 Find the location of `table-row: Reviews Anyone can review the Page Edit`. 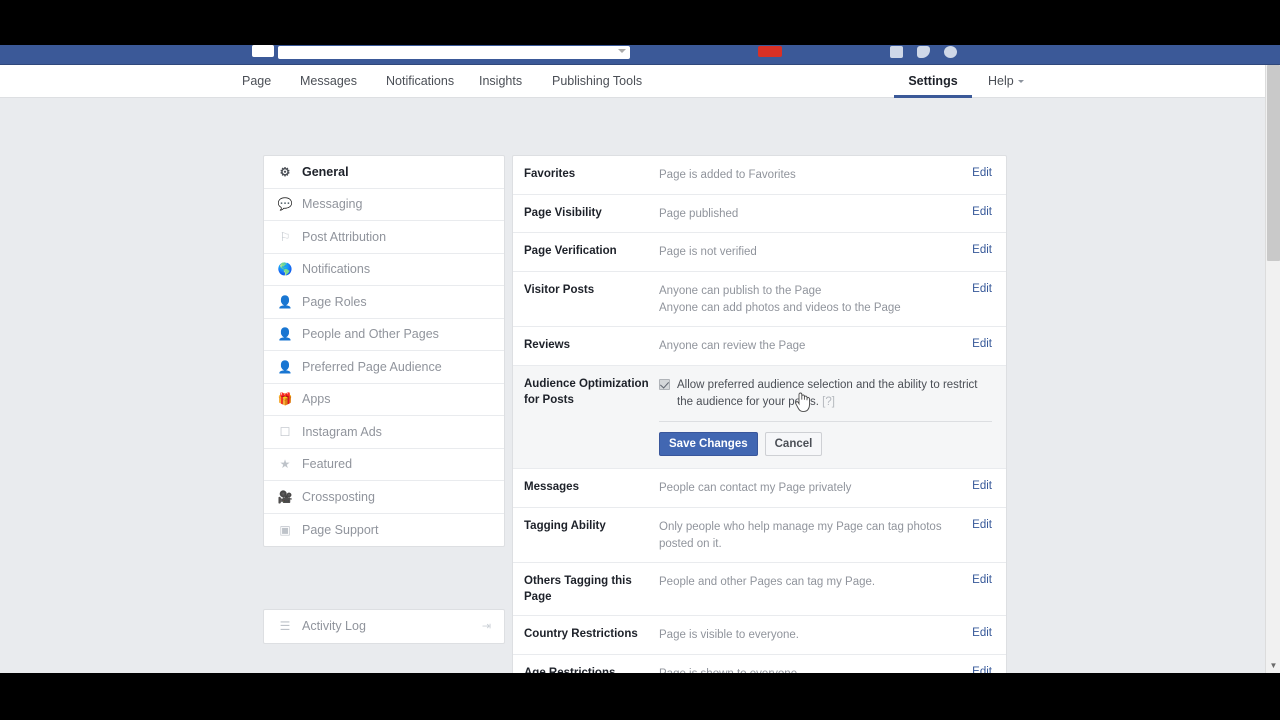

table-row: Reviews Anyone can review the Page Edit is located at coordinates (759, 347).